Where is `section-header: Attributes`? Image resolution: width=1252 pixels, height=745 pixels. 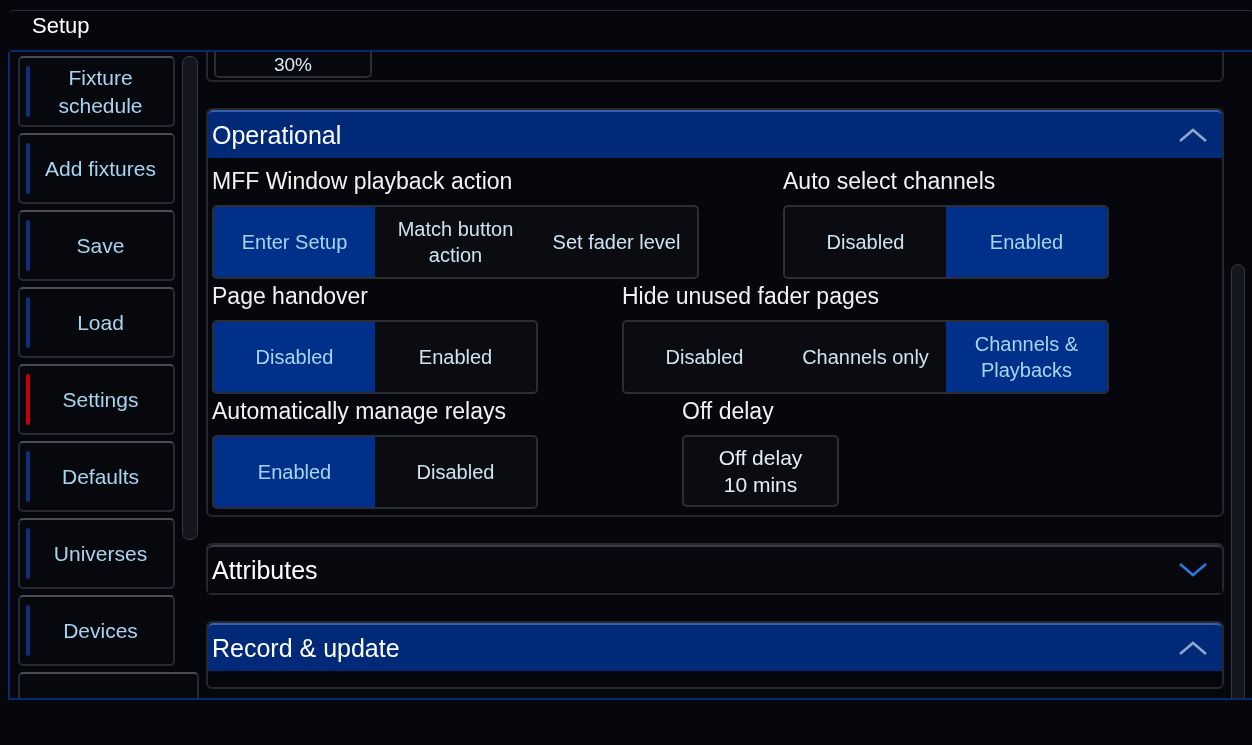
section-header: Attributes is located at coordinates (715, 569).